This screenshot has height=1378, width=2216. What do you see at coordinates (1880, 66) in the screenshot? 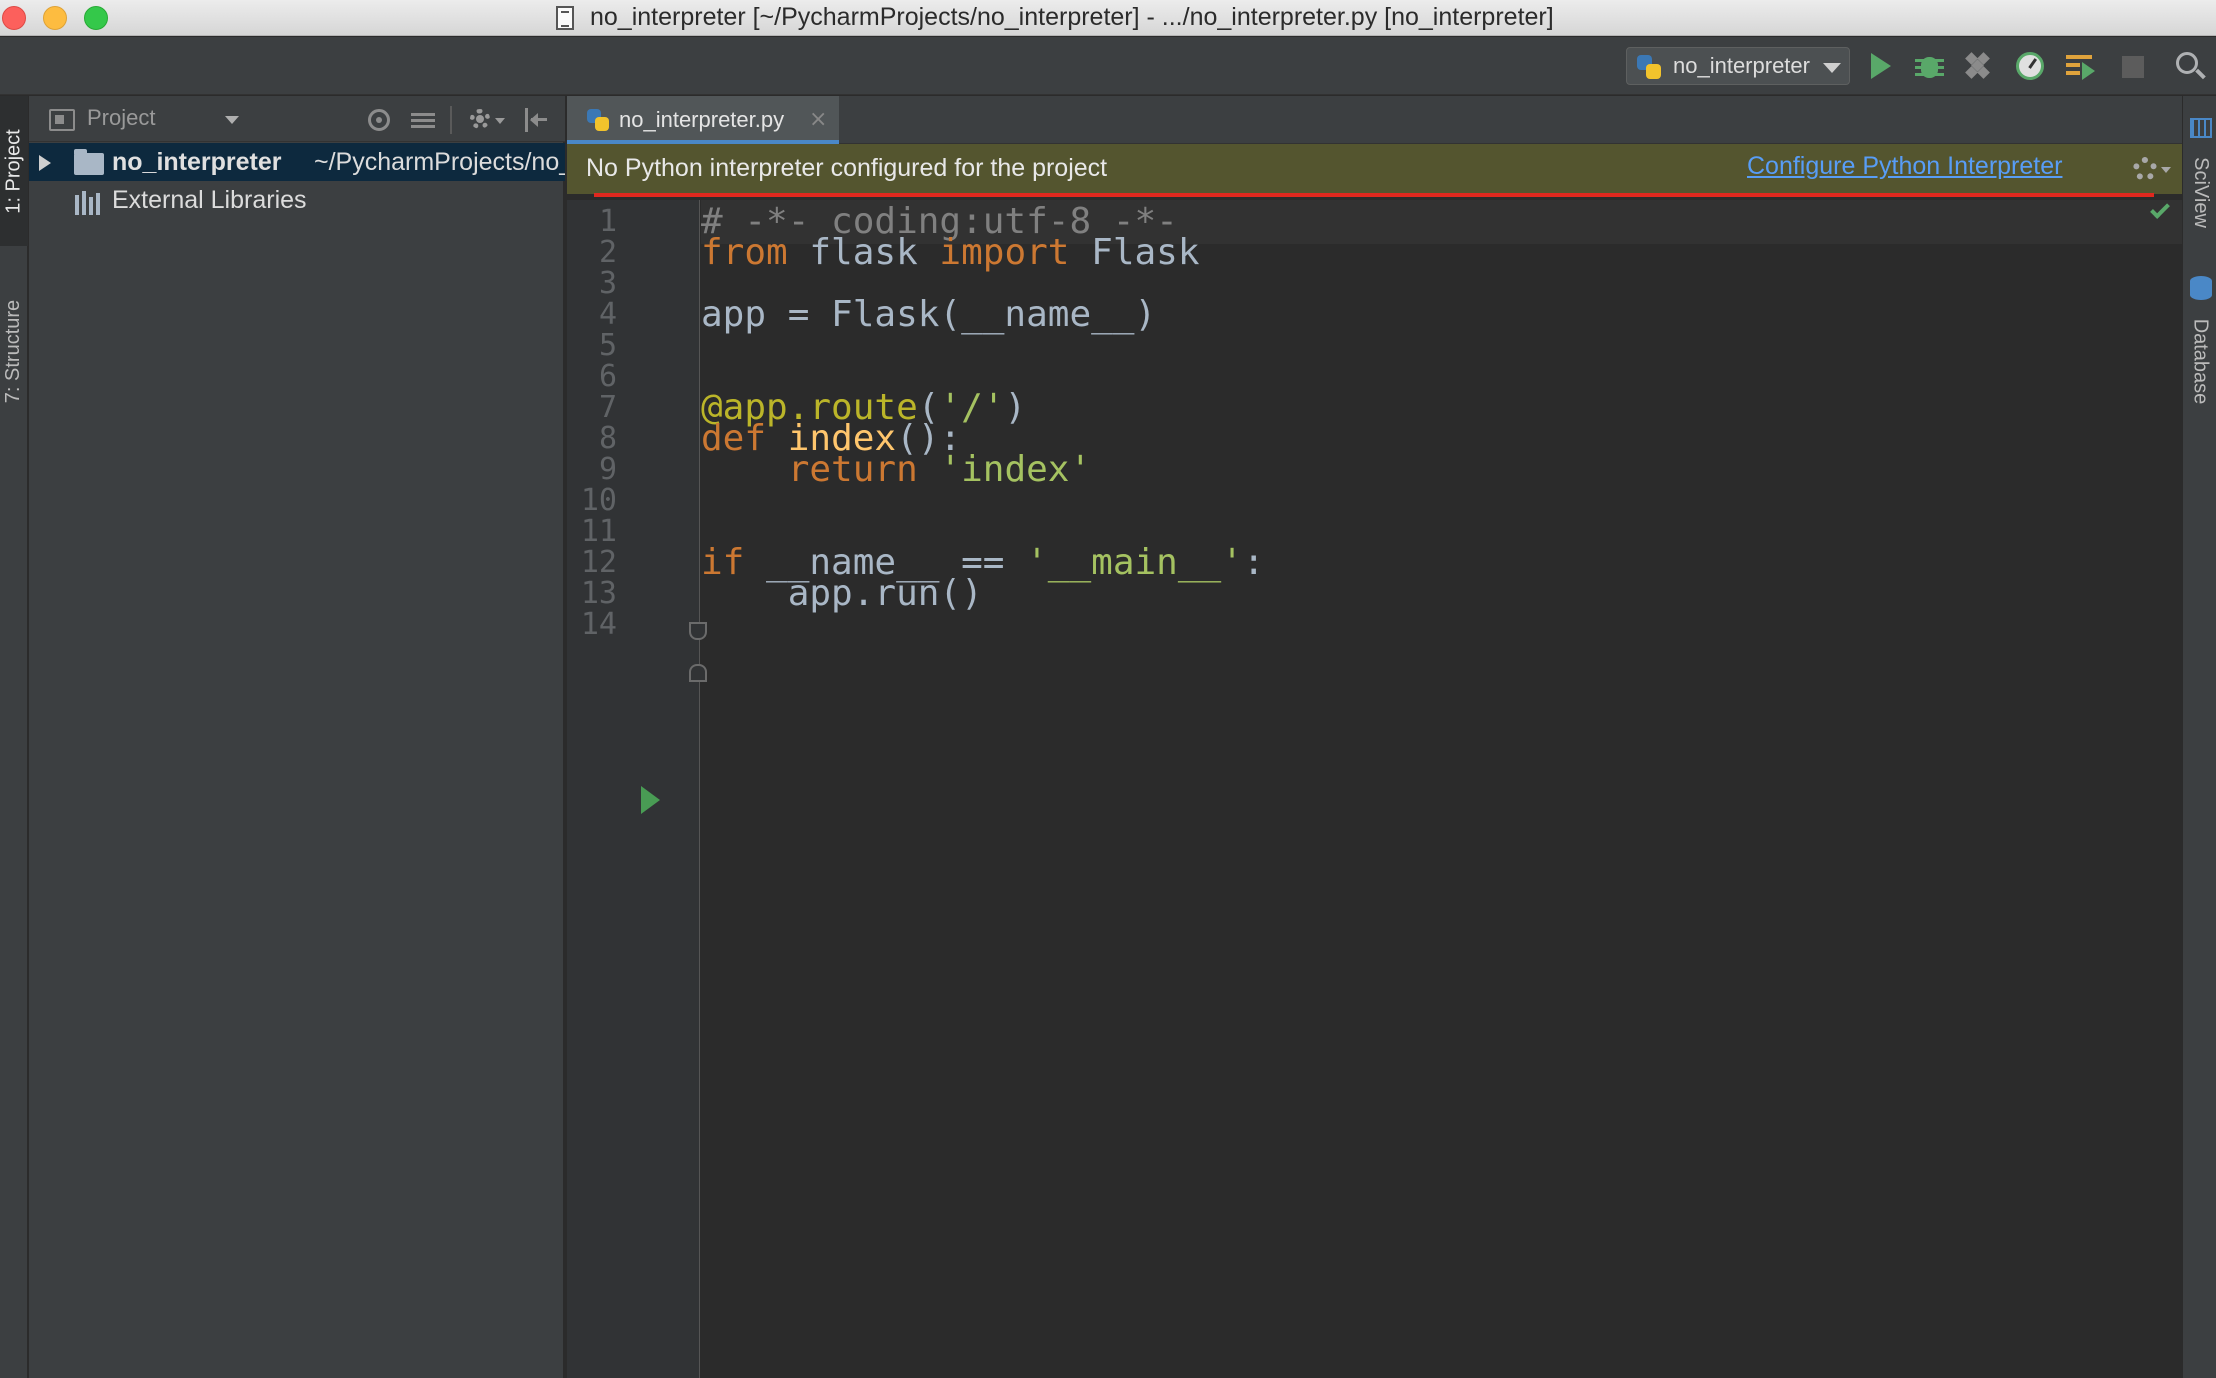
I see `run-icon` at bounding box center [1880, 66].